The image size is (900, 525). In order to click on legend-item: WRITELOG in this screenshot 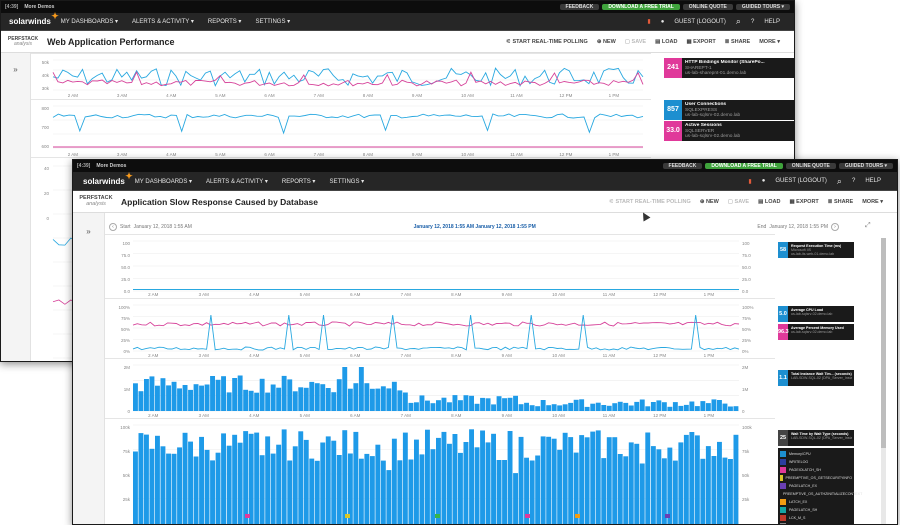, I will do `click(816, 462)`.